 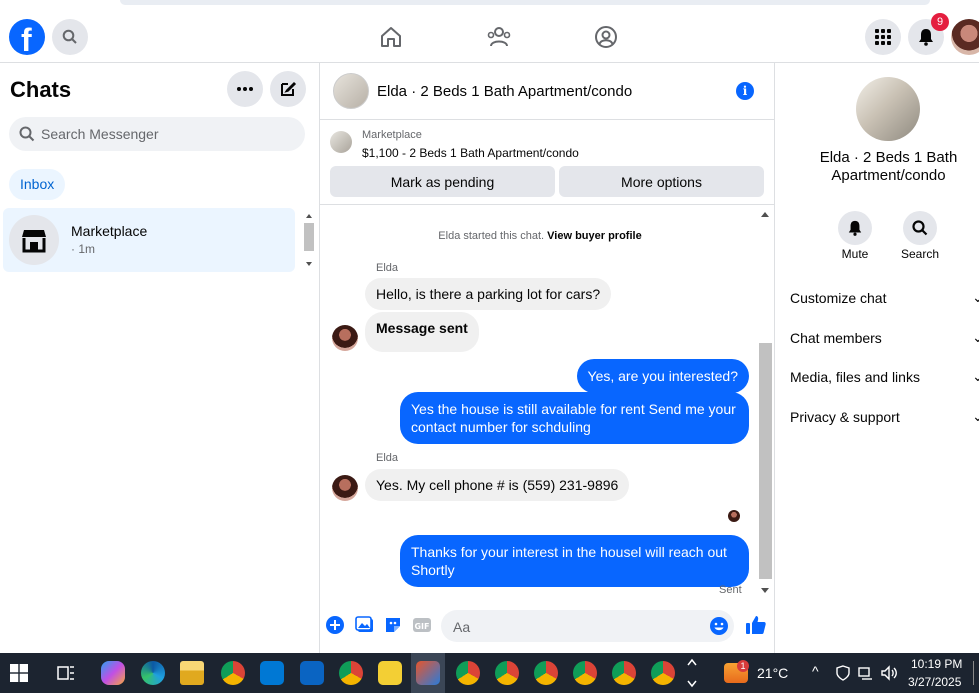 I want to click on temperature-label: 21°C, so click(x=772, y=673).